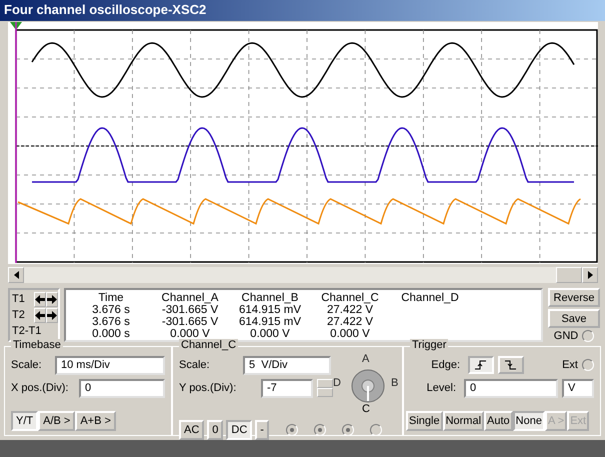 The width and height of the screenshot is (605, 457). I want to click on field-label: Edge:, so click(445, 365).